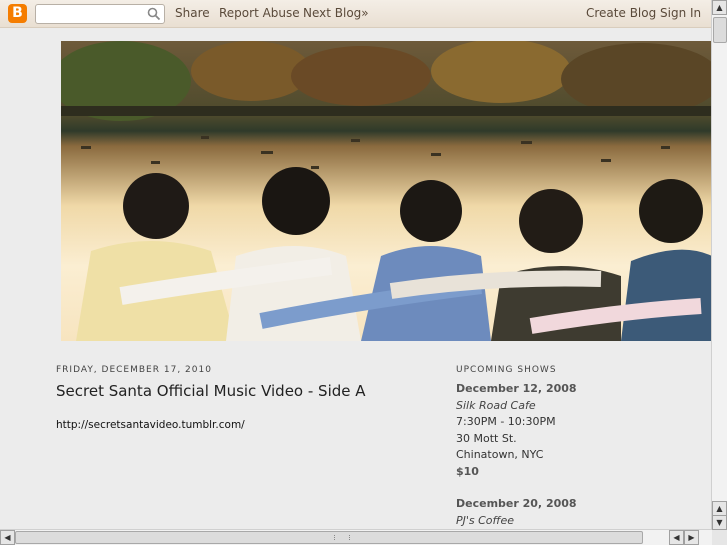 Image resolution: width=727 pixels, height=545 pixels. Describe the element at coordinates (259, 13) in the screenshot. I see `report-abuse-link: Report Abuse` at that location.